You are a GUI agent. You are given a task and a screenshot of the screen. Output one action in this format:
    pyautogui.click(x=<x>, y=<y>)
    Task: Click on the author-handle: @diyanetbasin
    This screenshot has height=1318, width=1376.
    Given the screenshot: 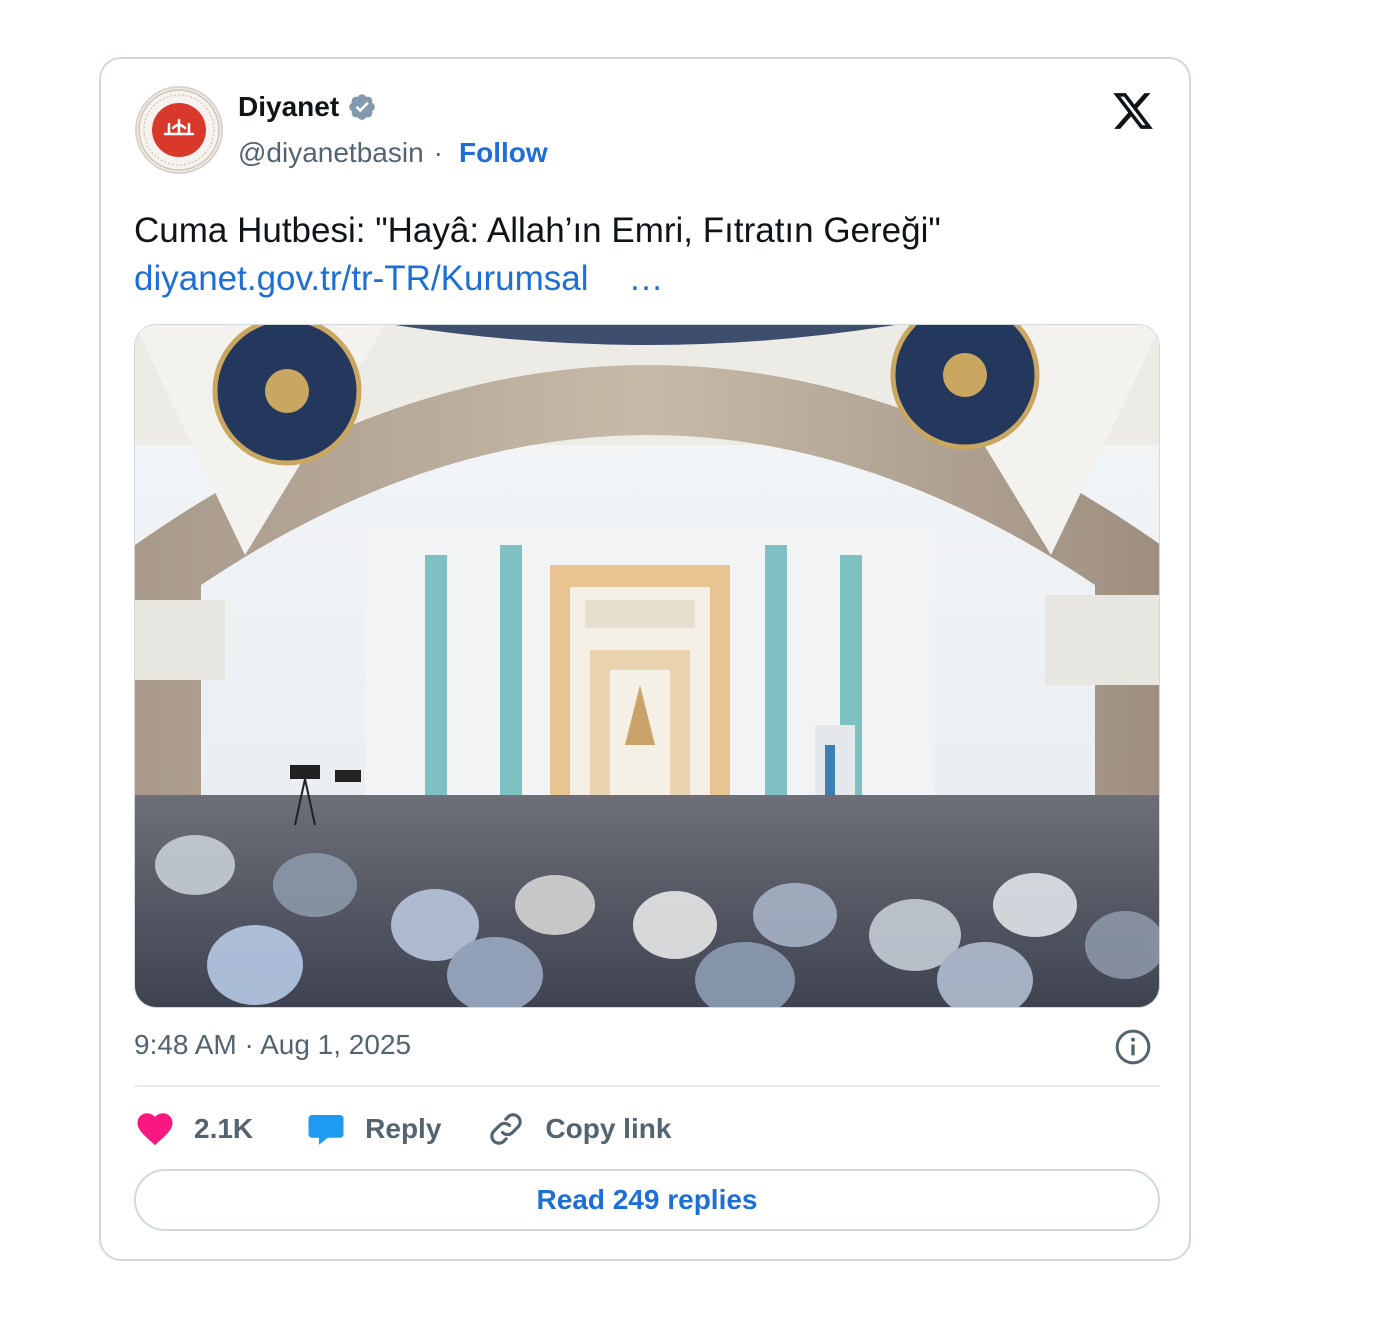 What is the action you would take?
    pyautogui.click(x=331, y=153)
    